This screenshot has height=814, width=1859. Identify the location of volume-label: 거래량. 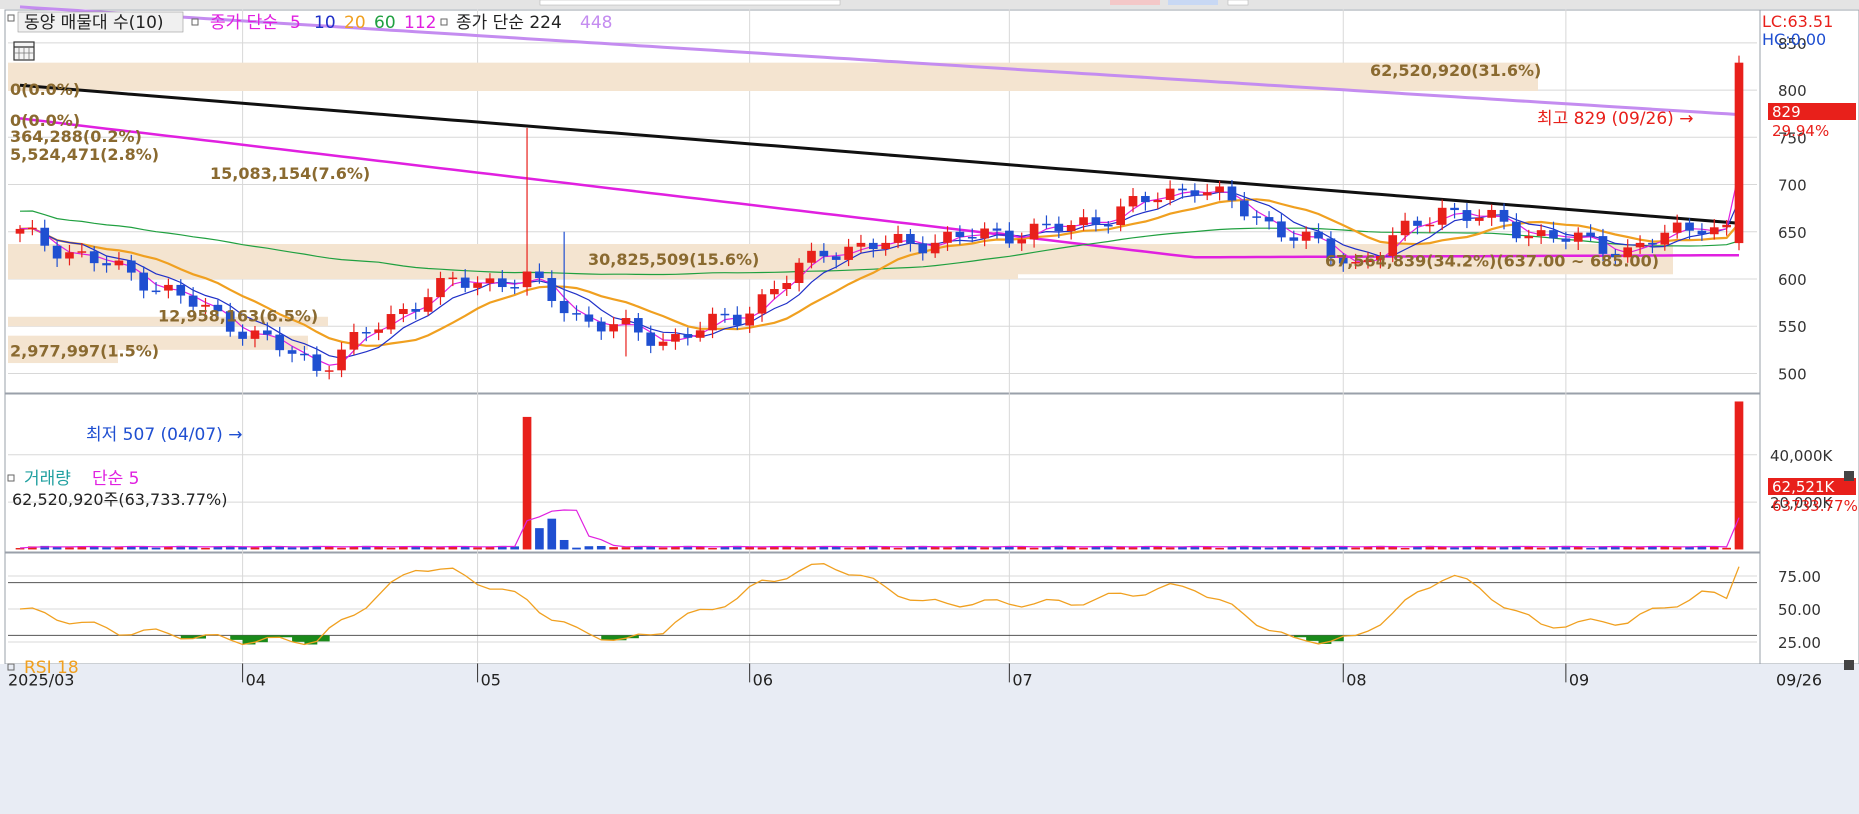
(47, 479).